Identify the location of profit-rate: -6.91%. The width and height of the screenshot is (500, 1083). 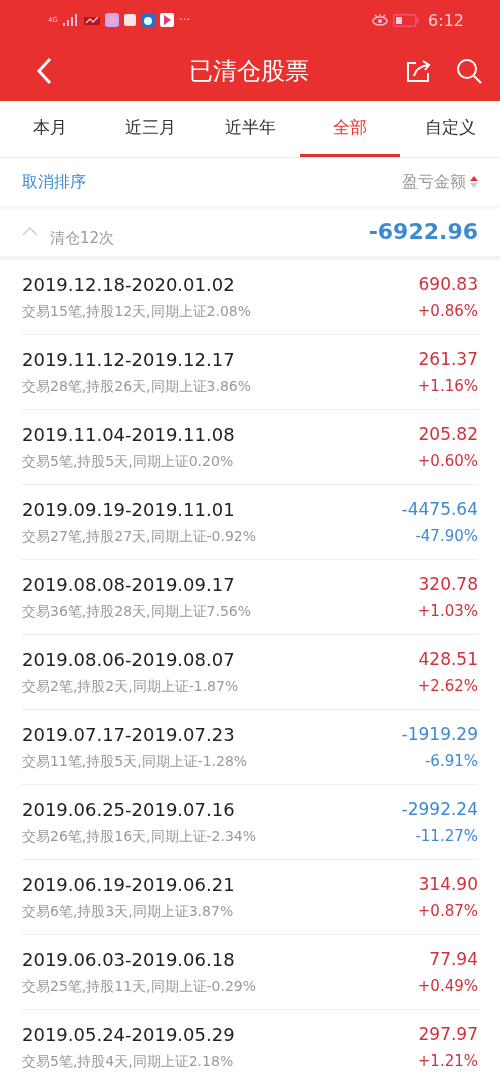
(451, 761).